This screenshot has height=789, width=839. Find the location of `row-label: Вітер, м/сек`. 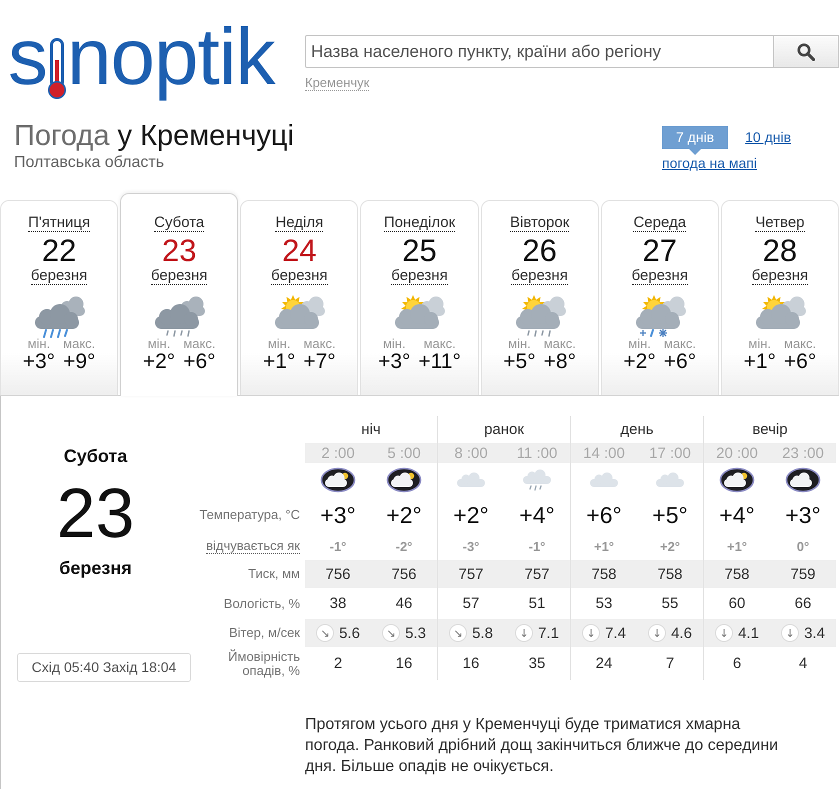

row-label: Вітер, м/сек is located at coordinates (264, 633).